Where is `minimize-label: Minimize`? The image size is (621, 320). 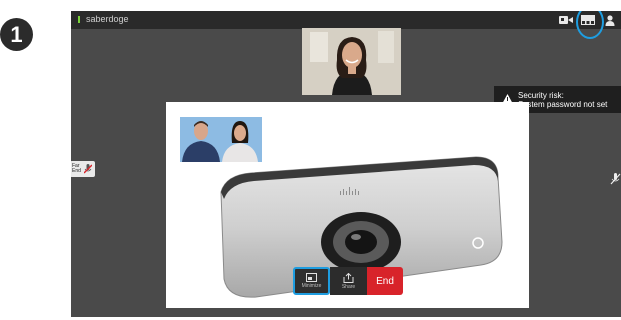 minimize-label: Minimize is located at coordinates (311, 286).